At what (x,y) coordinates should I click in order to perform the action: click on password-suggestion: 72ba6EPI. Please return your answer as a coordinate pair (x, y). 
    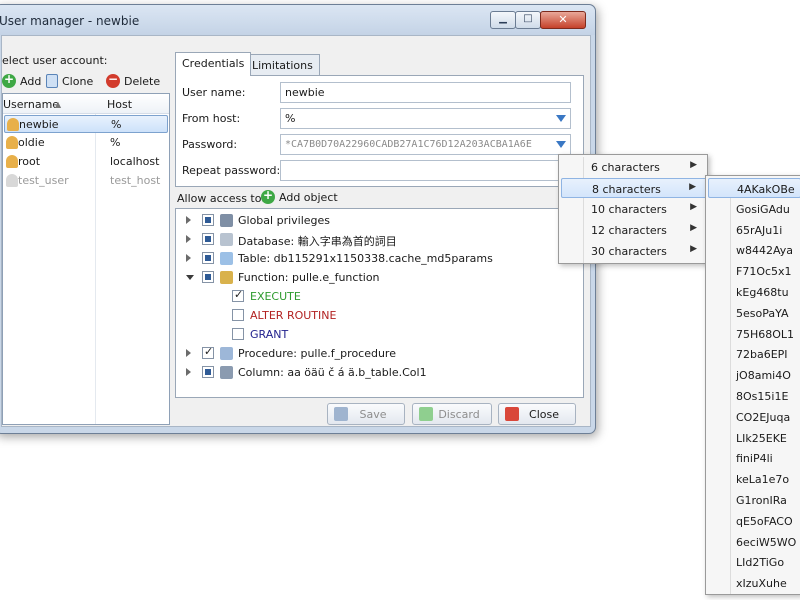
    Looking at the image, I should click on (762, 355).